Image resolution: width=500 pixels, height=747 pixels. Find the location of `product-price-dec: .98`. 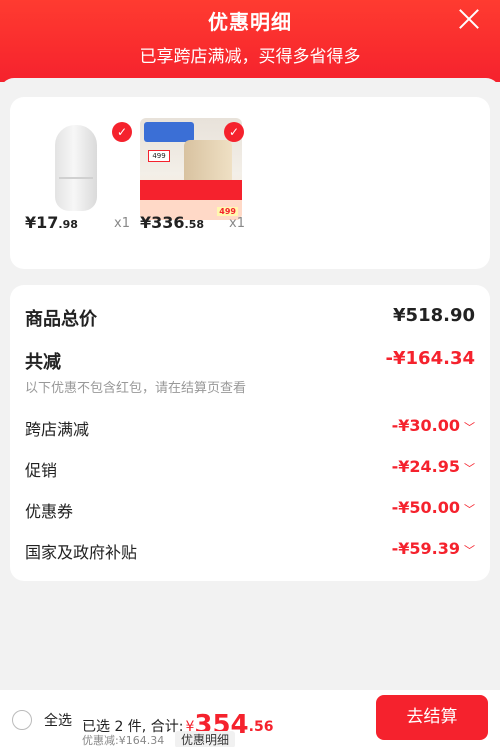

product-price-dec: .98 is located at coordinates (68, 224).